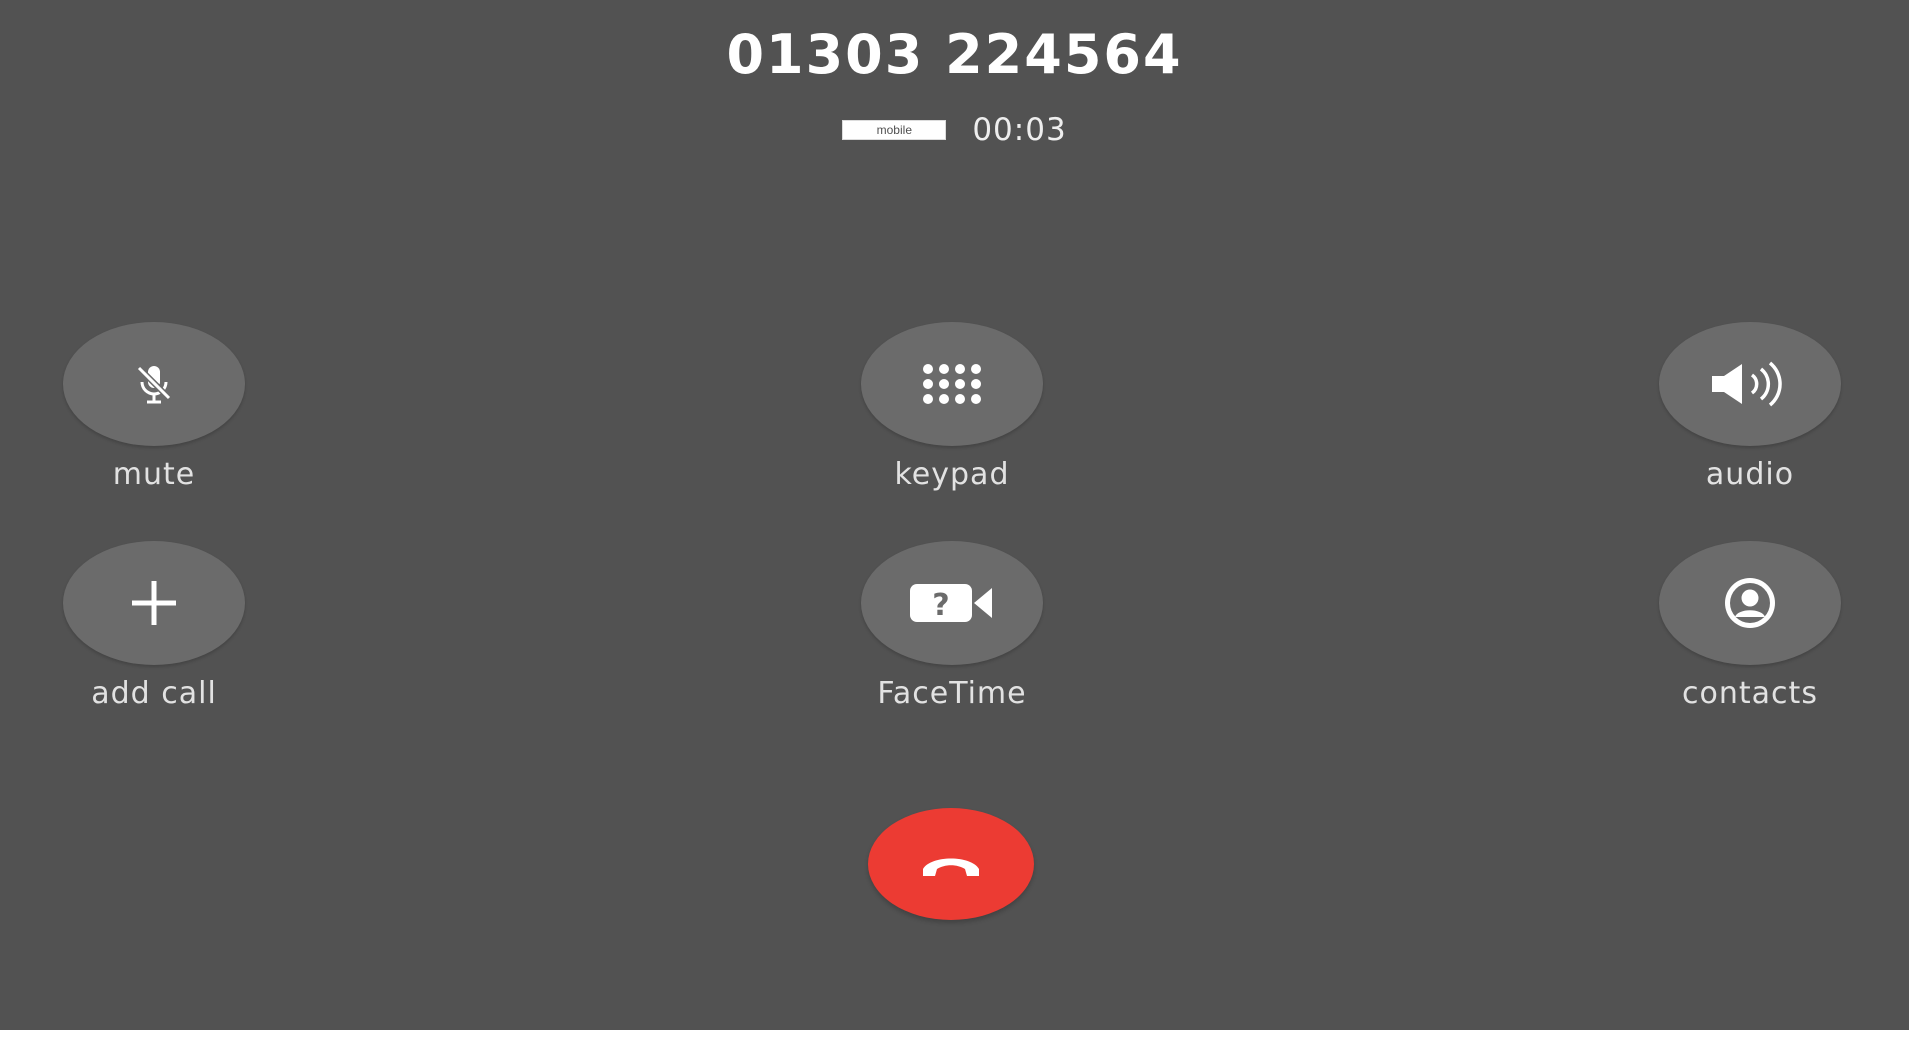  I want to click on end-call-button, so click(951, 864).